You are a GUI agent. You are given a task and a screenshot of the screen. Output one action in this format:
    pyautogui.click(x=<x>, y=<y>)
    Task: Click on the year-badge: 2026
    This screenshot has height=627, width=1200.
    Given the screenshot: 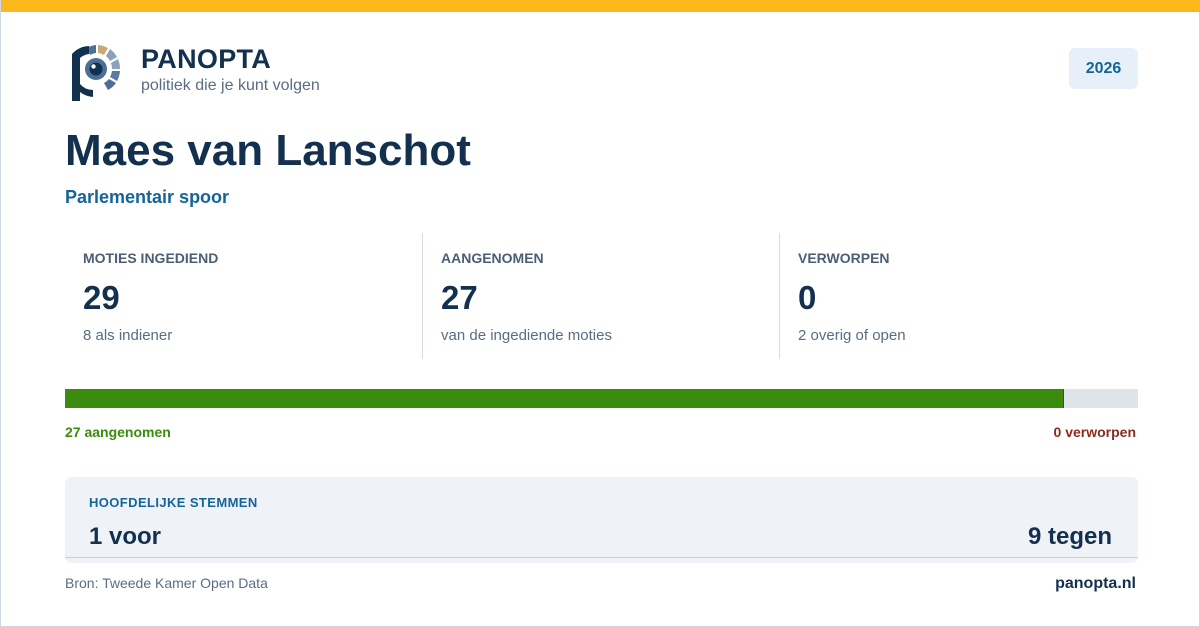 What is the action you would take?
    pyautogui.click(x=1103, y=68)
    